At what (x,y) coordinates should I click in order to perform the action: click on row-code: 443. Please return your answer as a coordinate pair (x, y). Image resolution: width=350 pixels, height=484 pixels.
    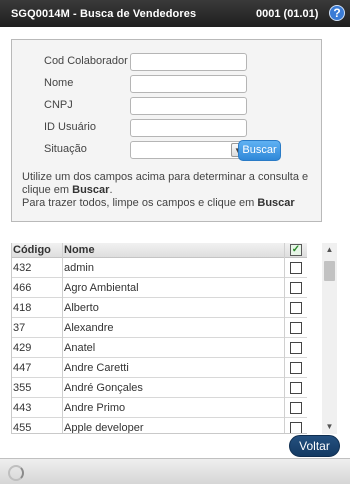
    Looking at the image, I should click on (22, 408).